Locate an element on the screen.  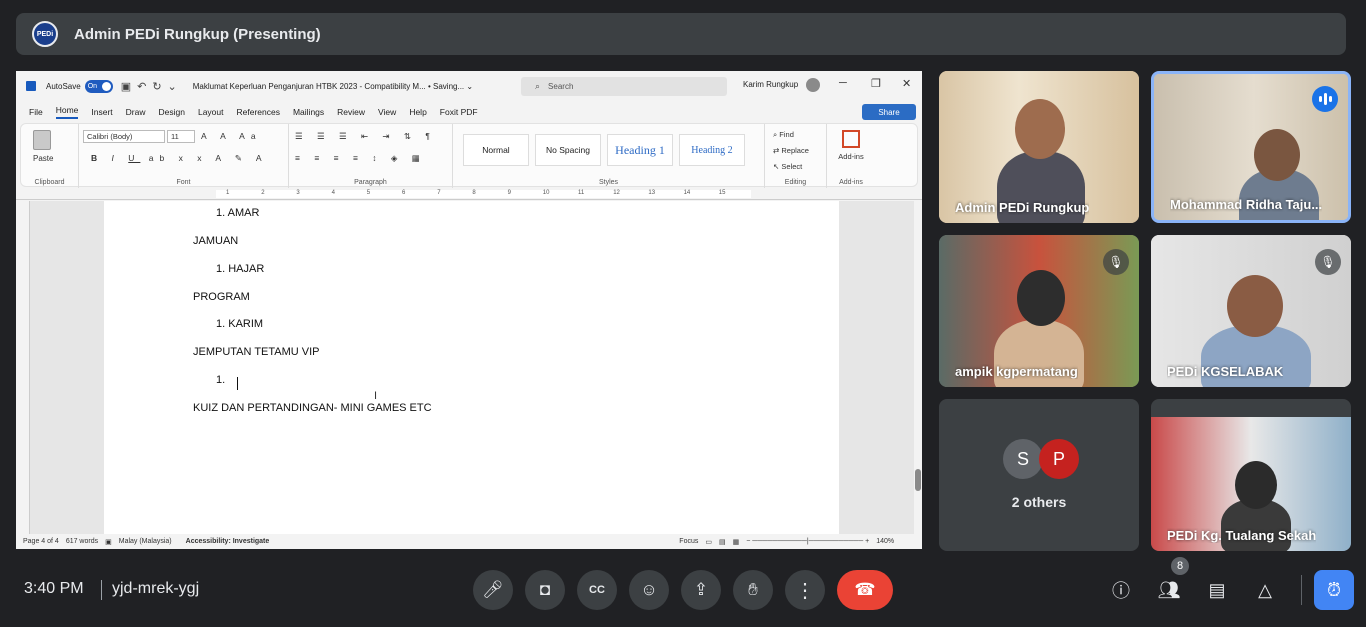
paste-icon is located at coordinates (42, 140).